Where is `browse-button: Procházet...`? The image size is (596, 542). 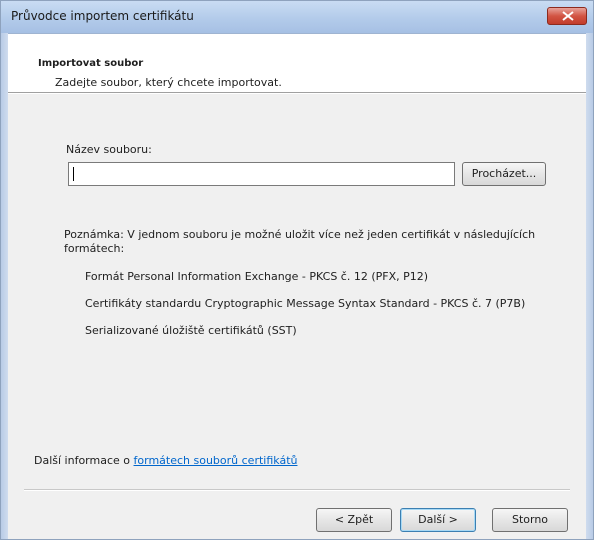 browse-button: Procházet... is located at coordinates (504, 174).